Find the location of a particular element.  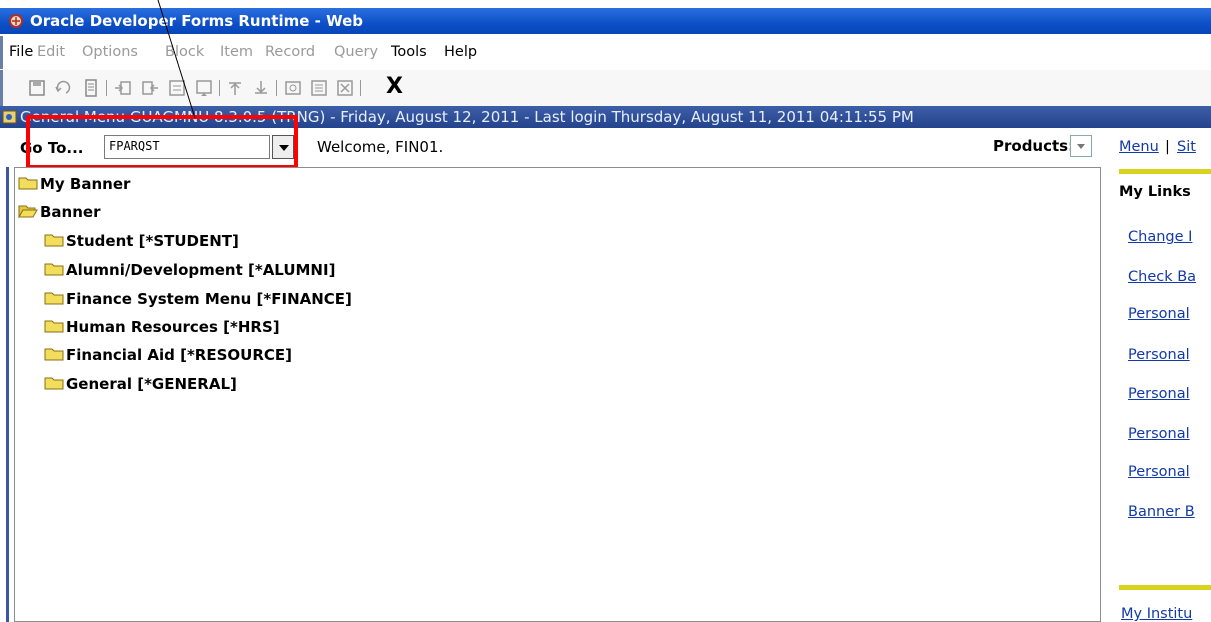

tree-item-financial-aid: Financial Aid [*RESOURCE] is located at coordinates (168, 355).